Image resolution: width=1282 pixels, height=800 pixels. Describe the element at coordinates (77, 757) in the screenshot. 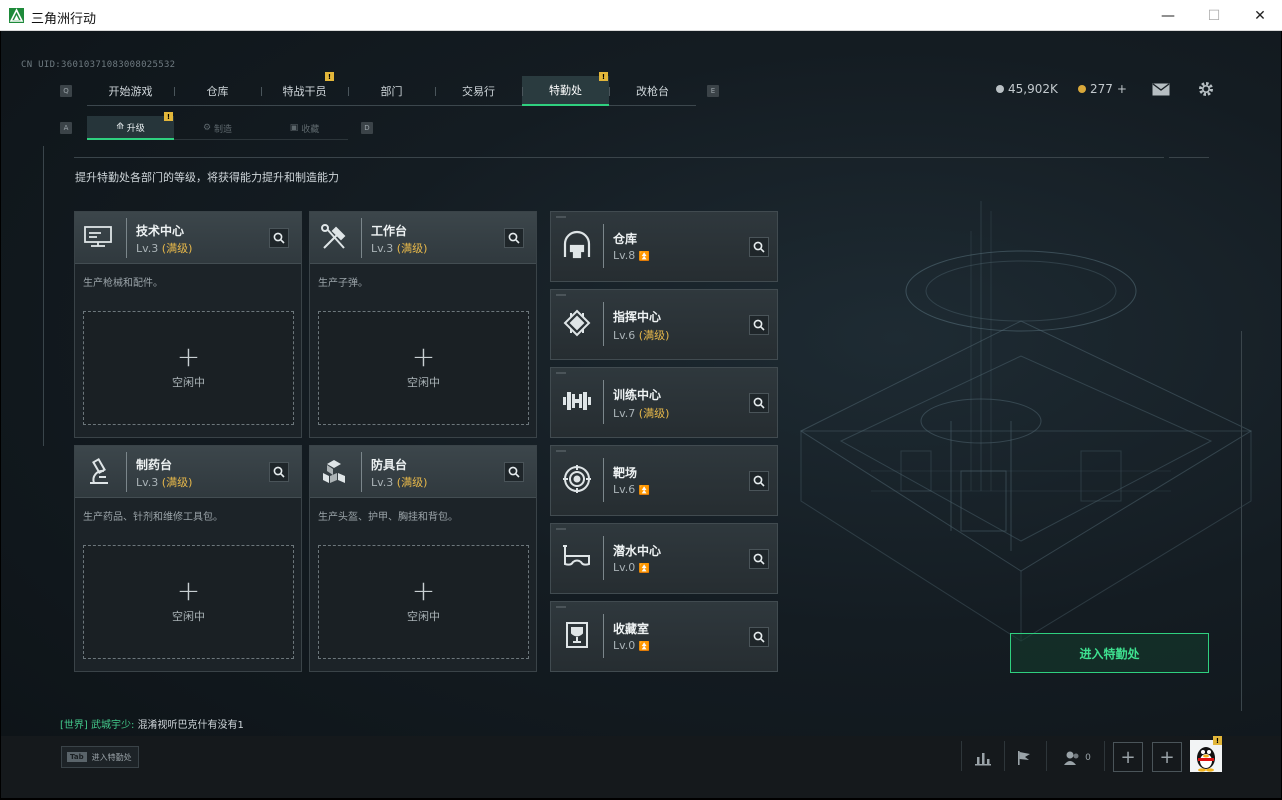

I see `tab-key: Tab` at that location.